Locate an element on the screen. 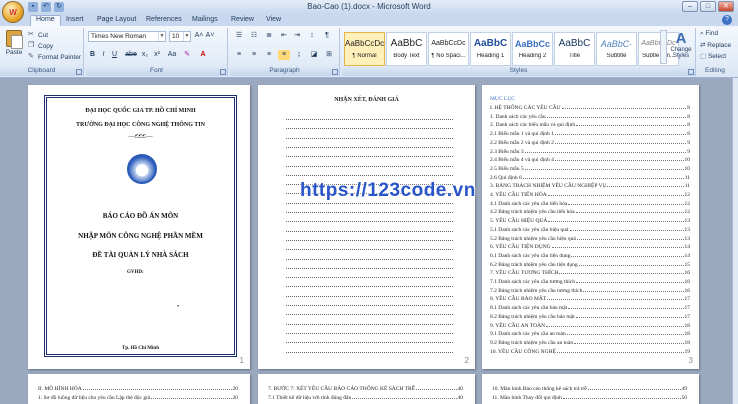 This screenshot has width=738, height=404. borders-icon: ⊞ is located at coordinates (329, 55).